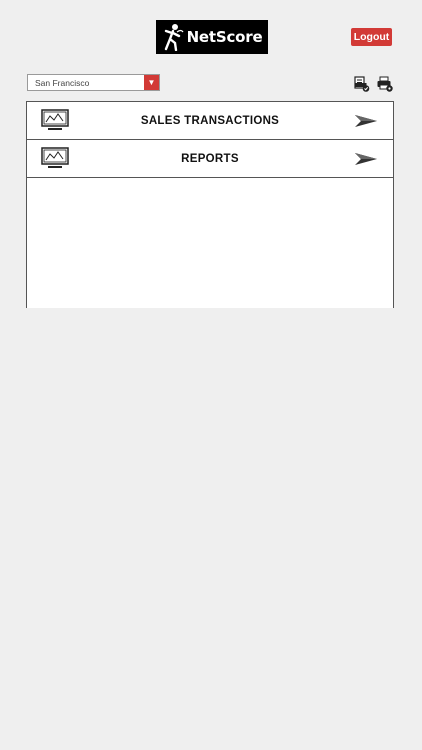 The width and height of the screenshot is (422, 750). I want to click on menu-item-label: SALES TRANSACTIONS, so click(210, 120).